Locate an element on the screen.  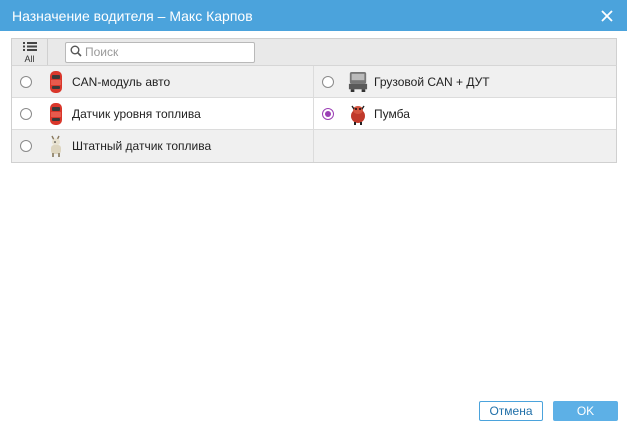
ok-button: OK is located at coordinates (585, 411).